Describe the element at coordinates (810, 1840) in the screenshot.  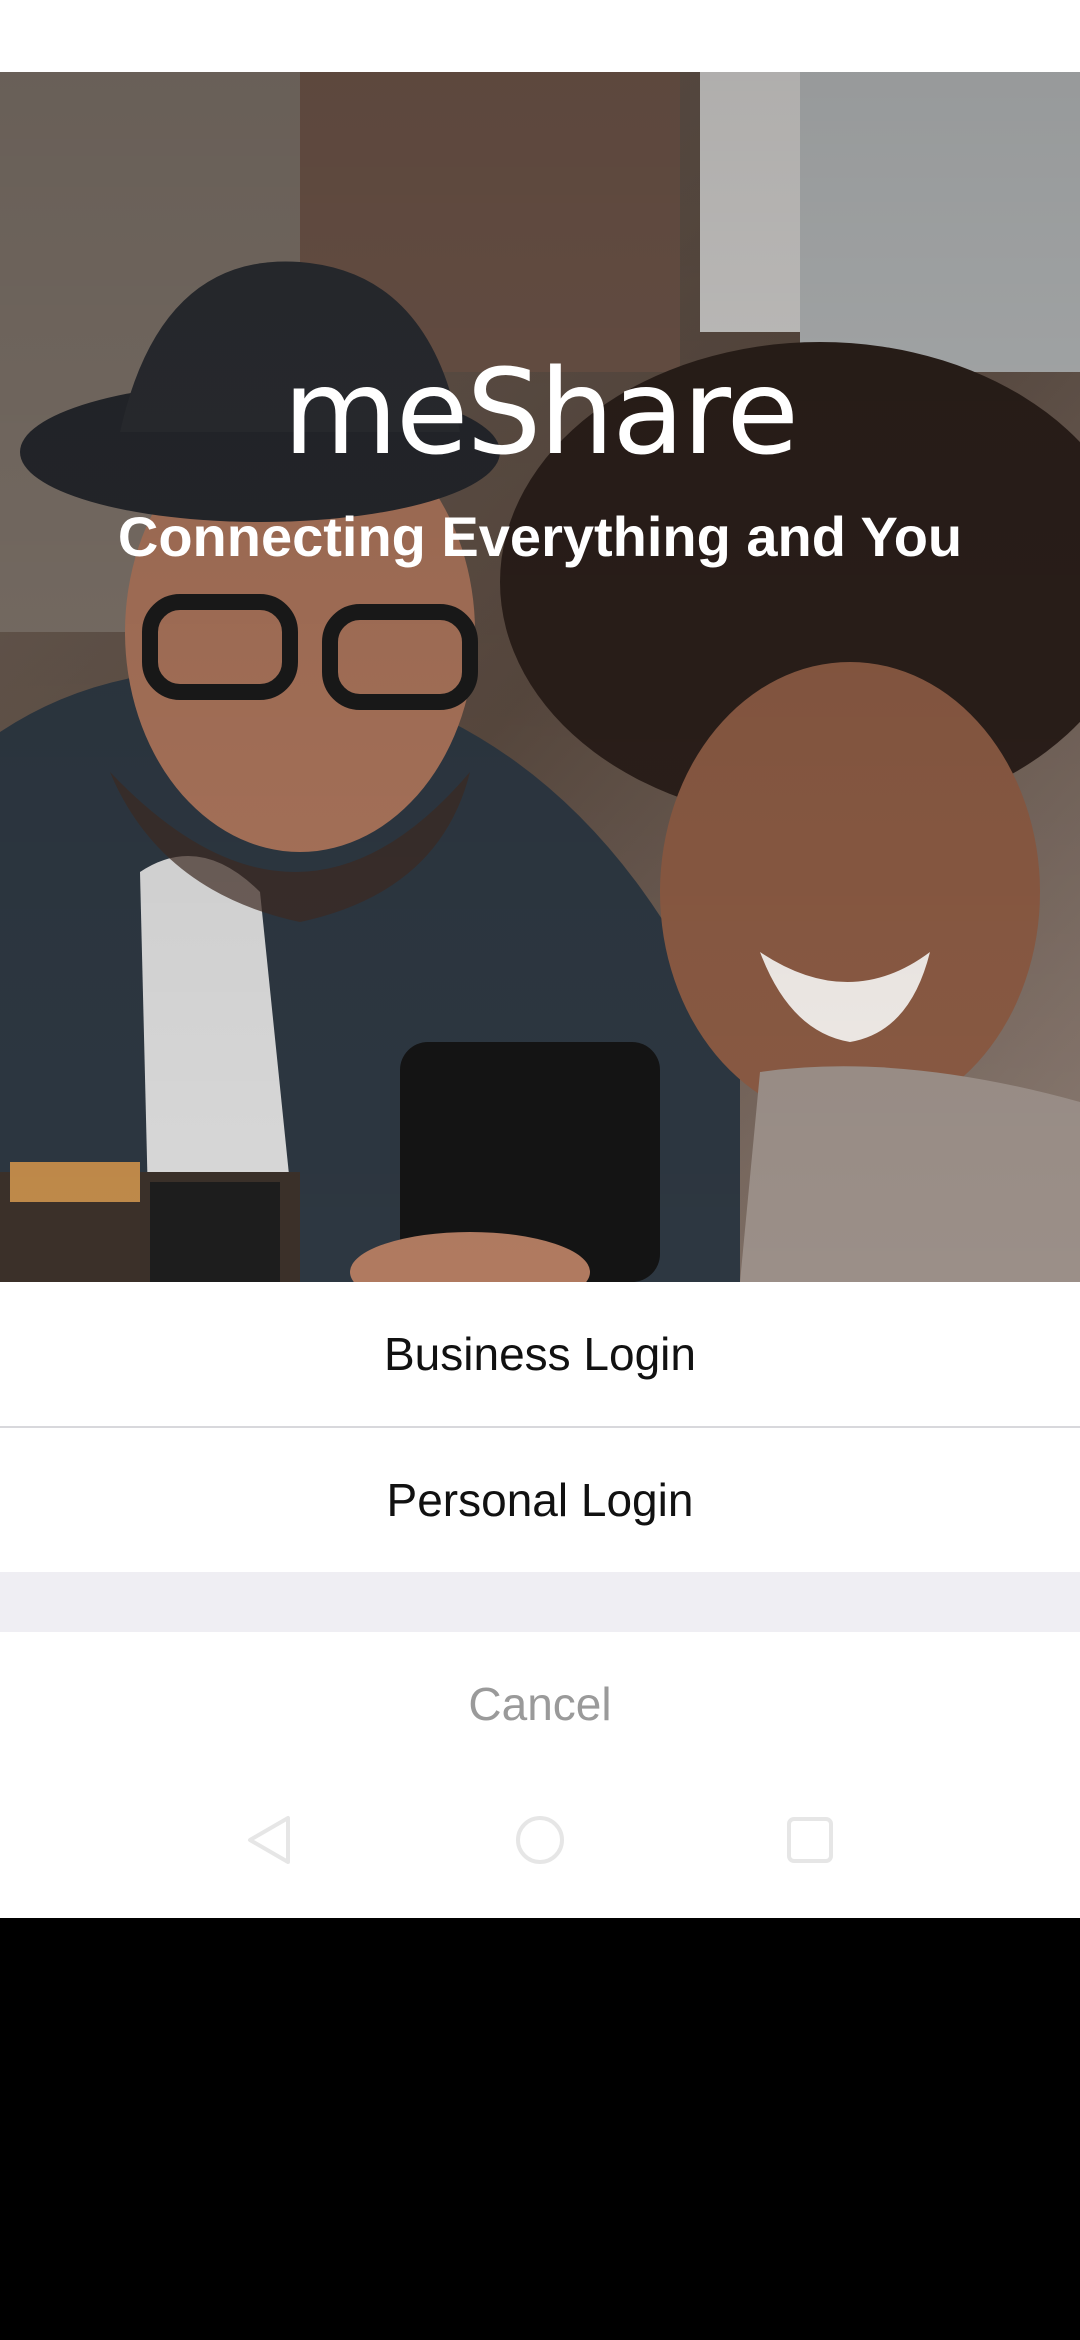
I see `recent-apps-icon` at that location.